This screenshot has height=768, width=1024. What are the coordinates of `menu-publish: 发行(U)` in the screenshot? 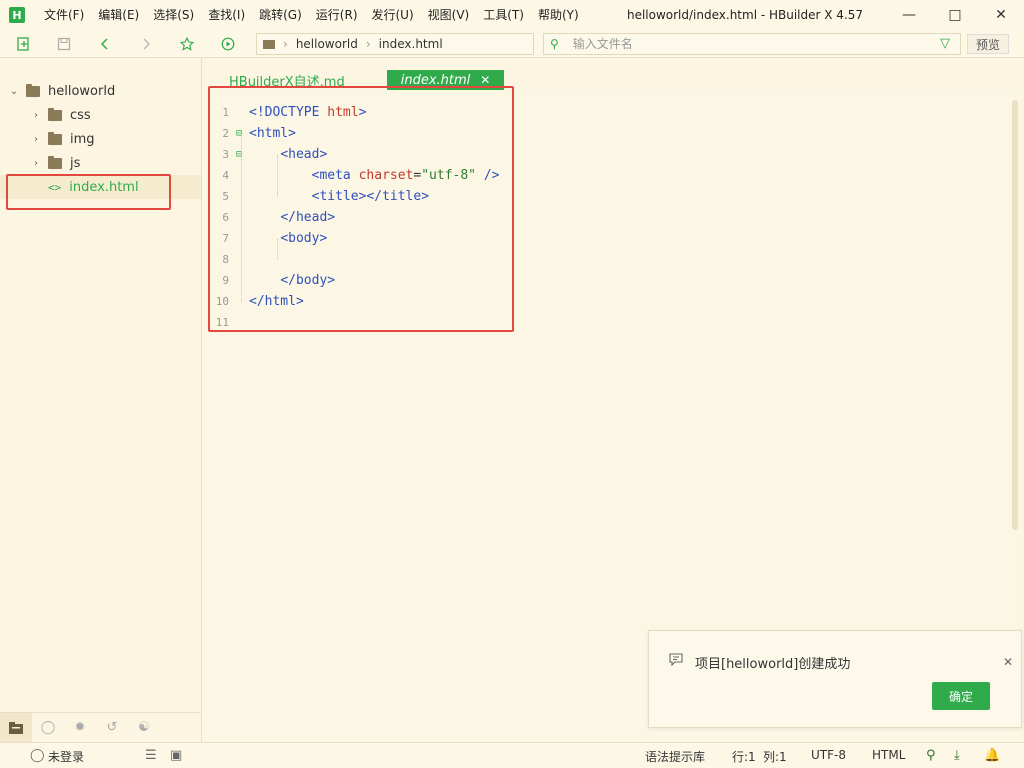 It's located at (393, 15).